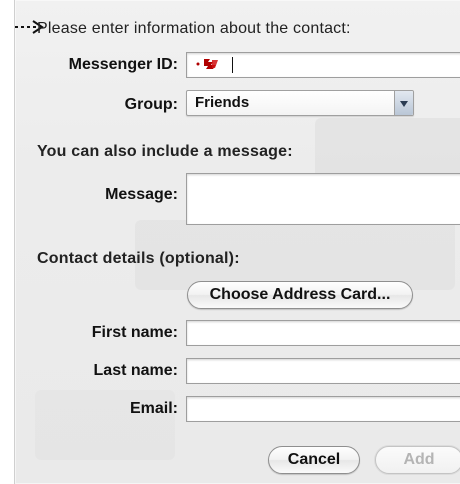 This screenshot has height=484, width=460. I want to click on message-intro: You can also include a message:, so click(165, 151).